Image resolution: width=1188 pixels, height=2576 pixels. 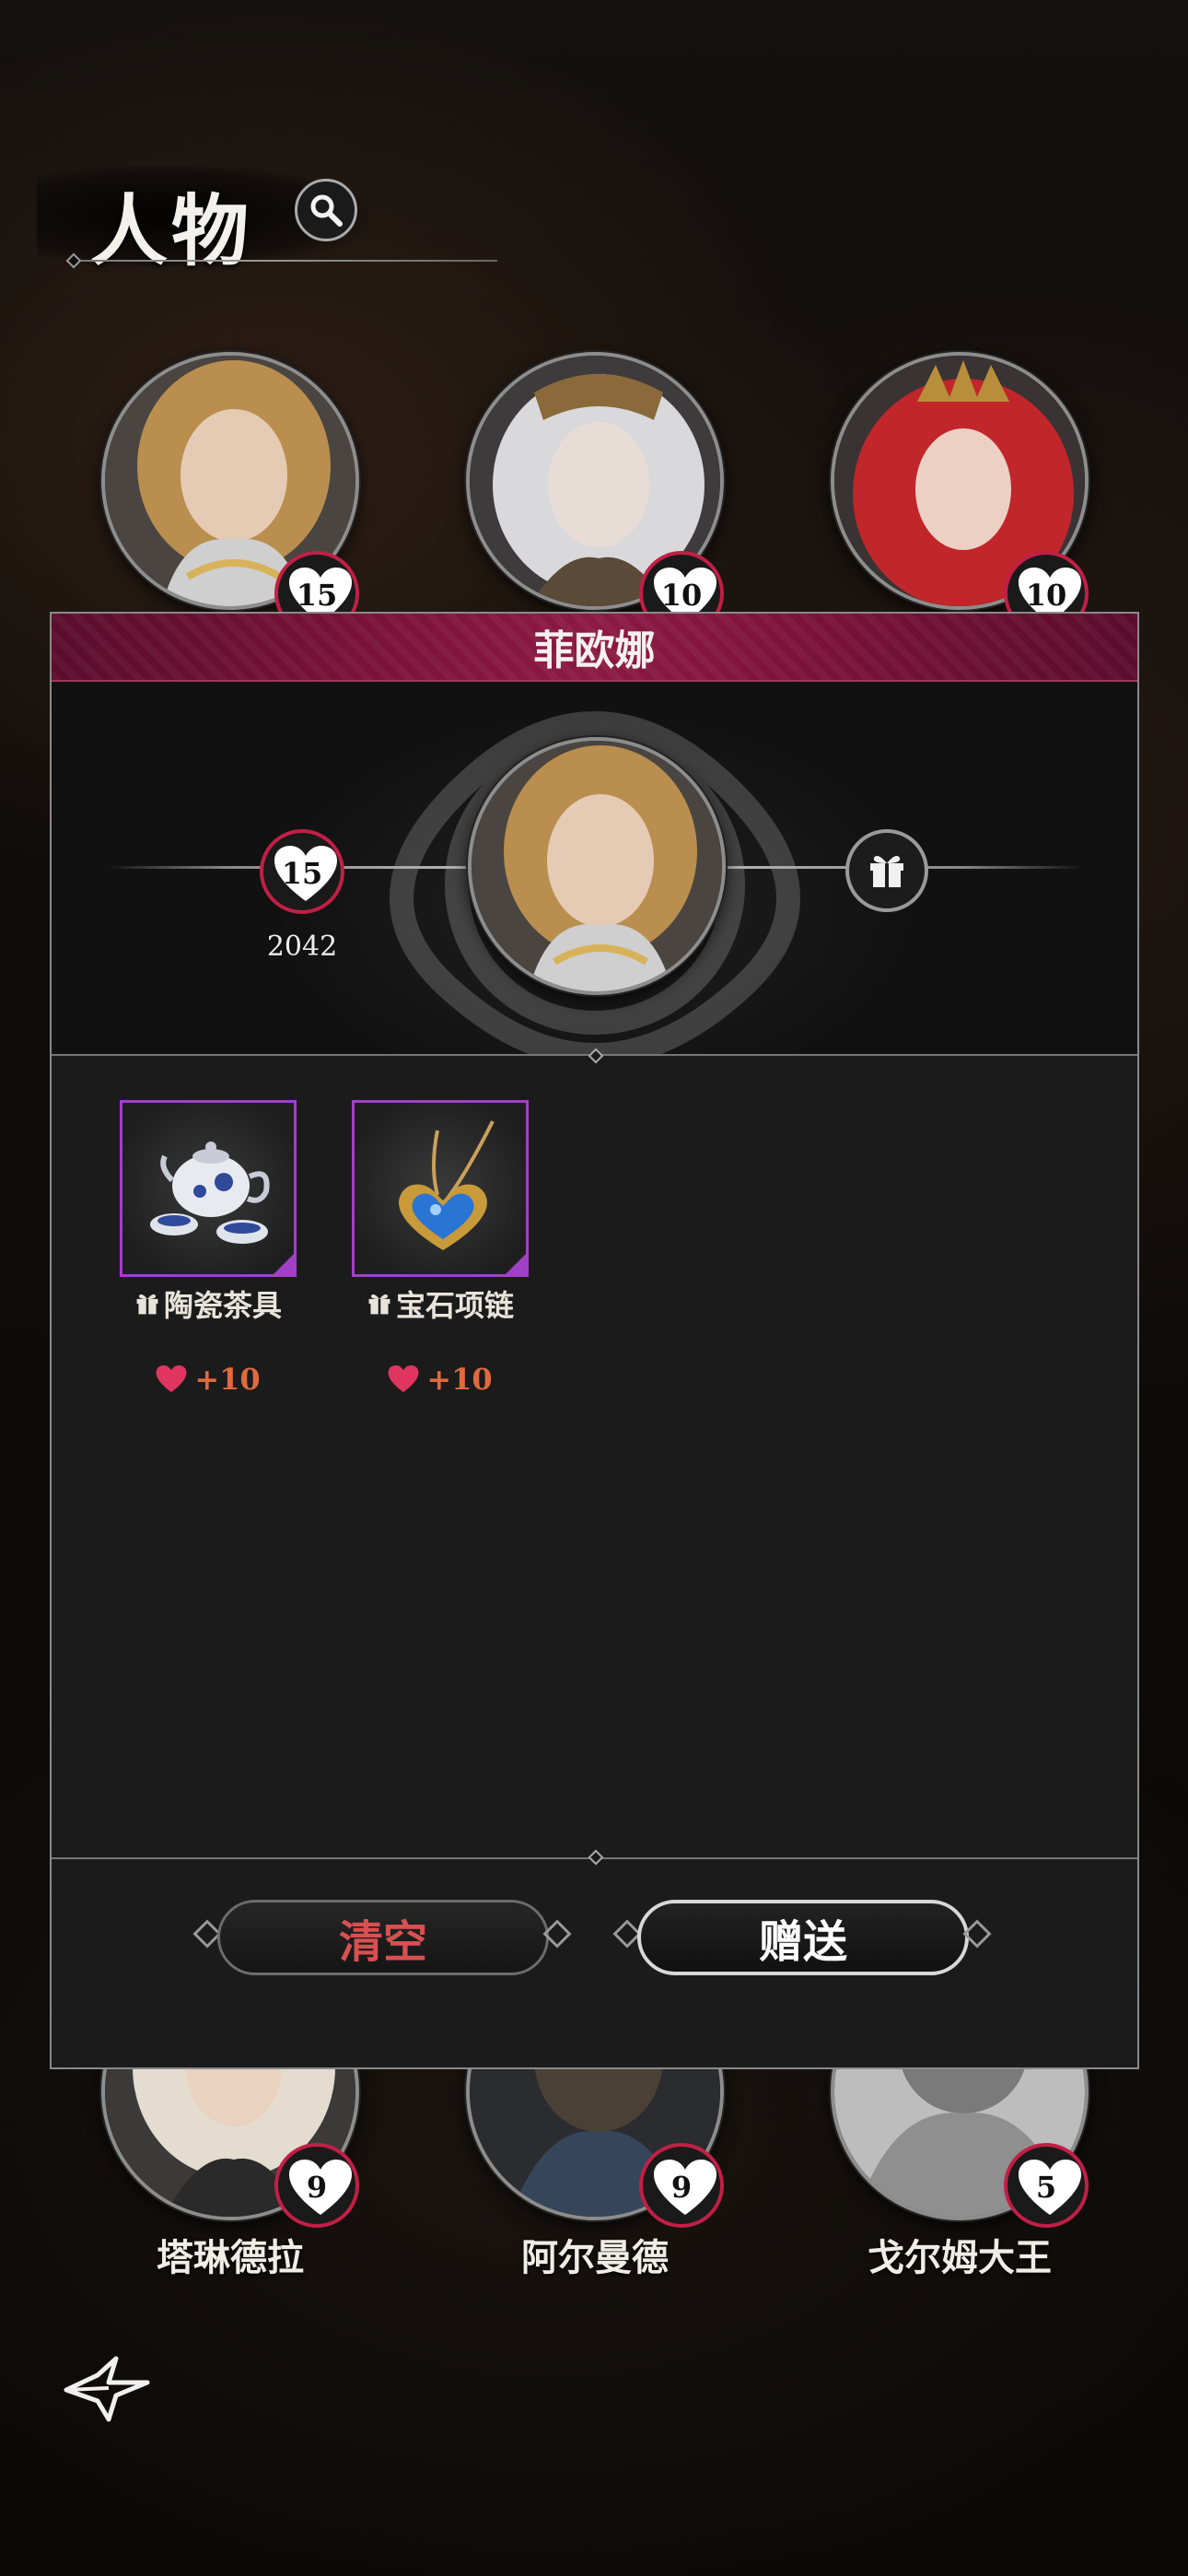 What do you see at coordinates (172, 230) in the screenshot?
I see `page-title: 人物` at bounding box center [172, 230].